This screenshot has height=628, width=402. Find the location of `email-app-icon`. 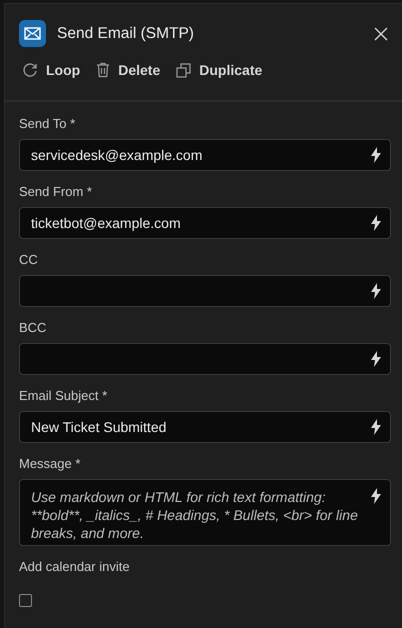

email-app-icon is located at coordinates (32, 33).